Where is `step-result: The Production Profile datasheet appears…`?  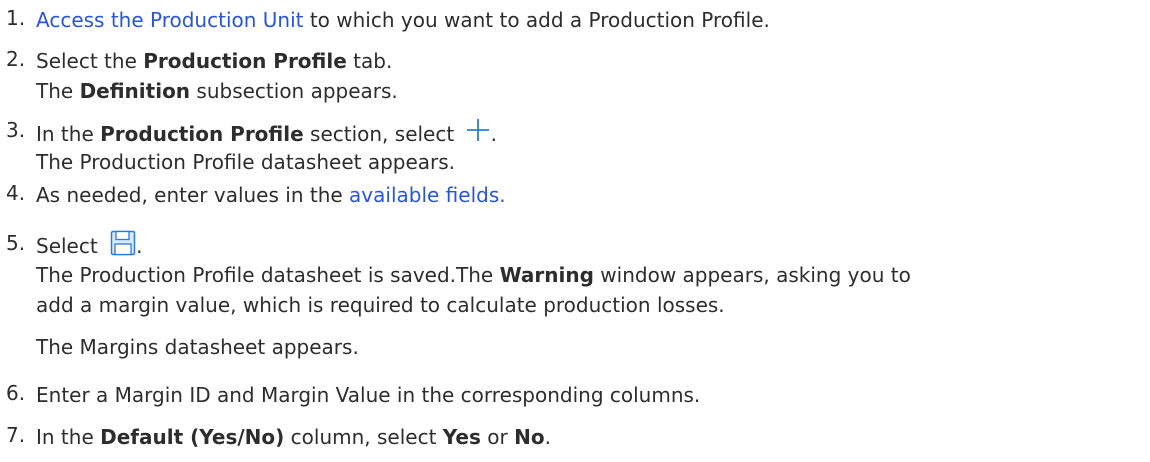 step-result: The Production Profile datasheet appears… is located at coordinates (246, 162).